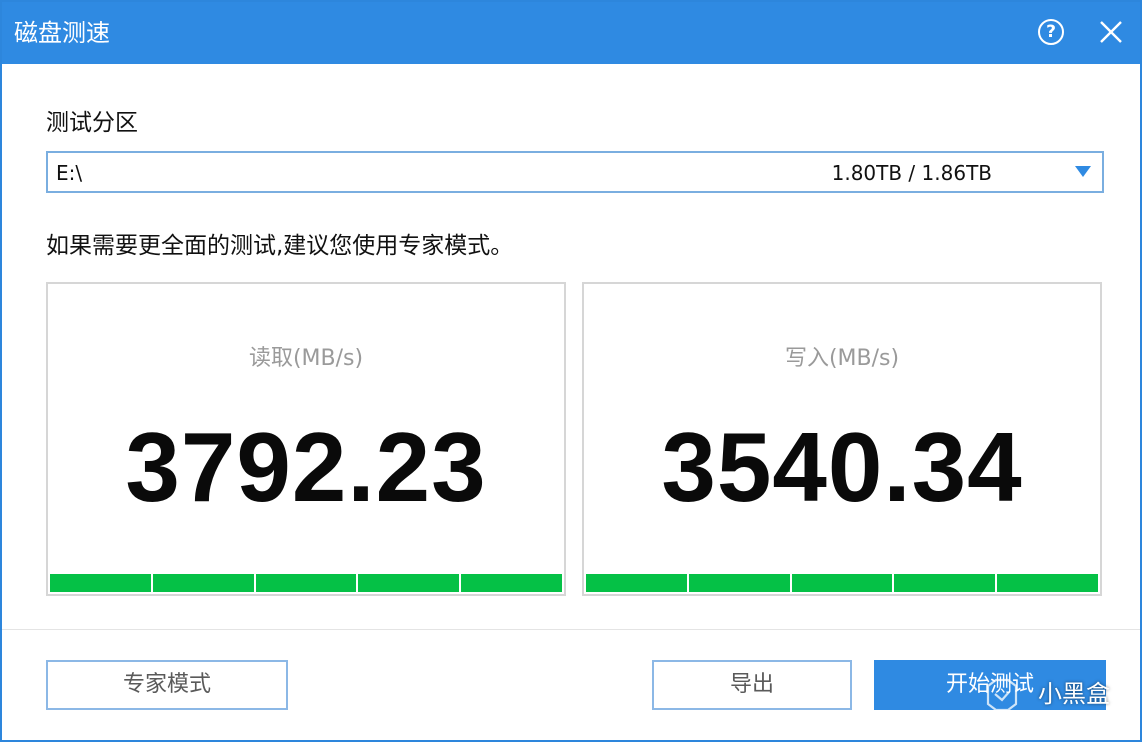 Image resolution: width=1142 pixels, height=742 pixels. Describe the element at coordinates (575, 172) in the screenshot. I see `partition-dropdown: E:\ 1.80TB / 1.86TB` at that location.